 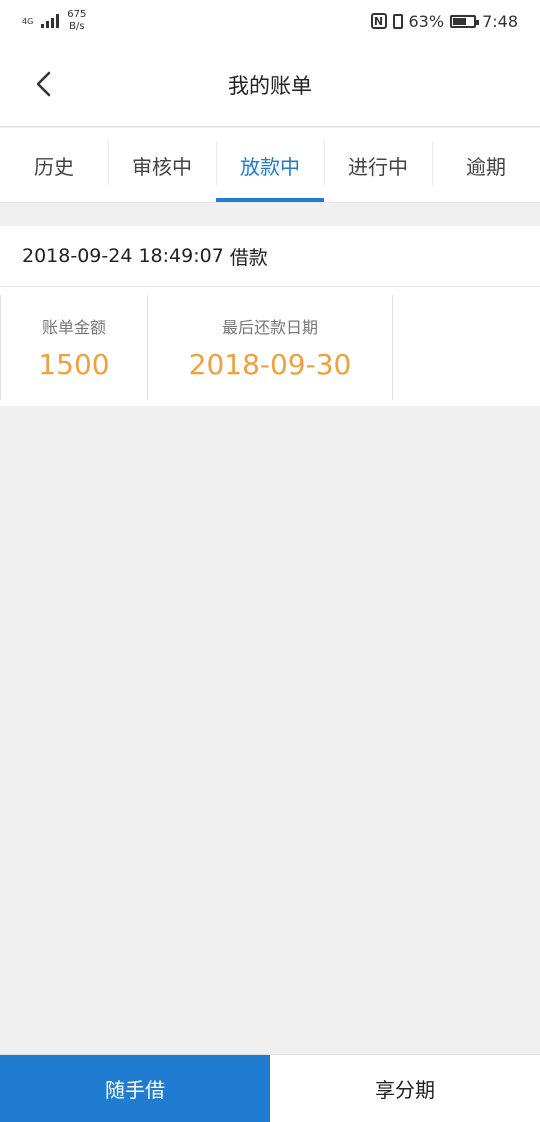 I want to click on app-header: 我的账单, so click(x=270, y=84).